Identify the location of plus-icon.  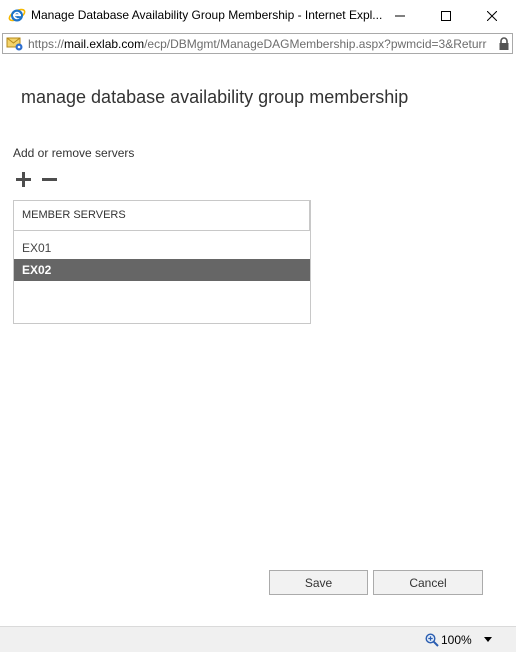
(23, 179).